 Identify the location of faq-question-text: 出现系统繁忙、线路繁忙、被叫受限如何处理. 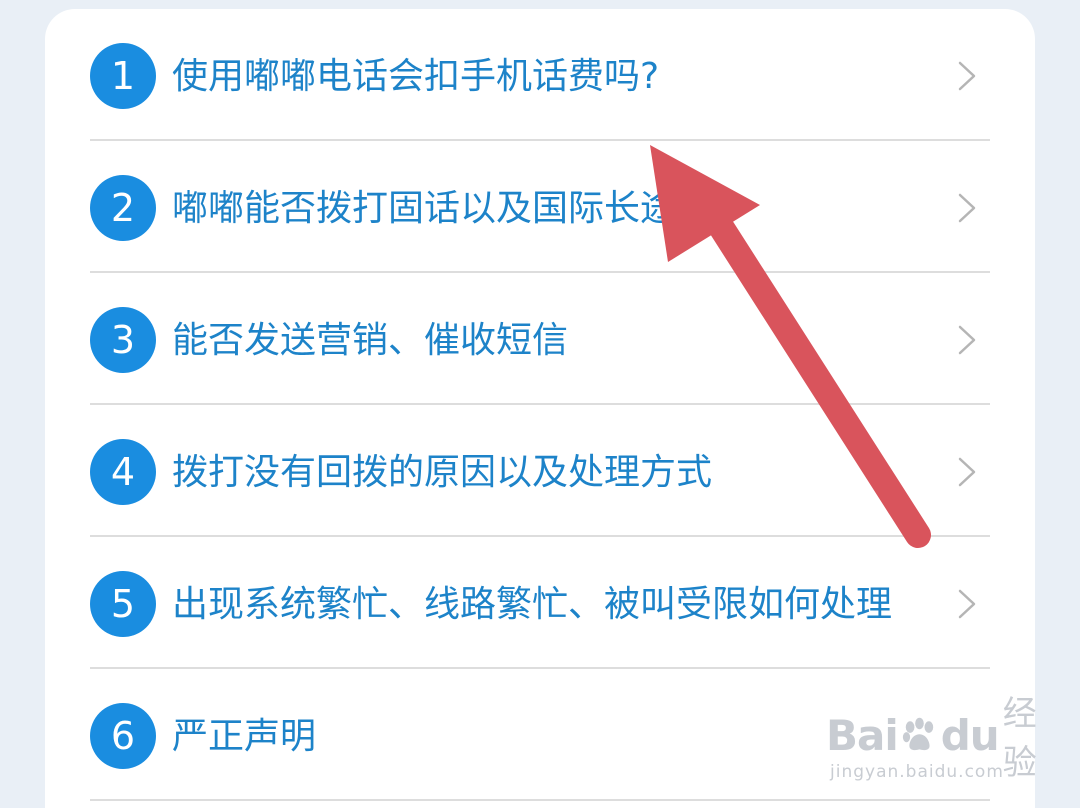
(532, 604).